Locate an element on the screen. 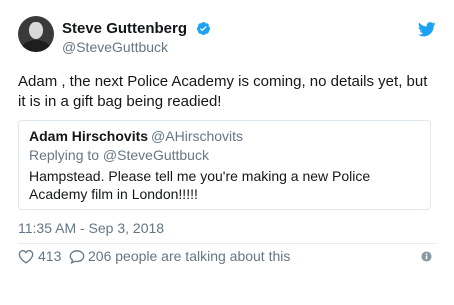 The width and height of the screenshot is (454, 305). tweet-header: Steve Guttenberg @SteveGuttbuck is located at coordinates (228, 38).